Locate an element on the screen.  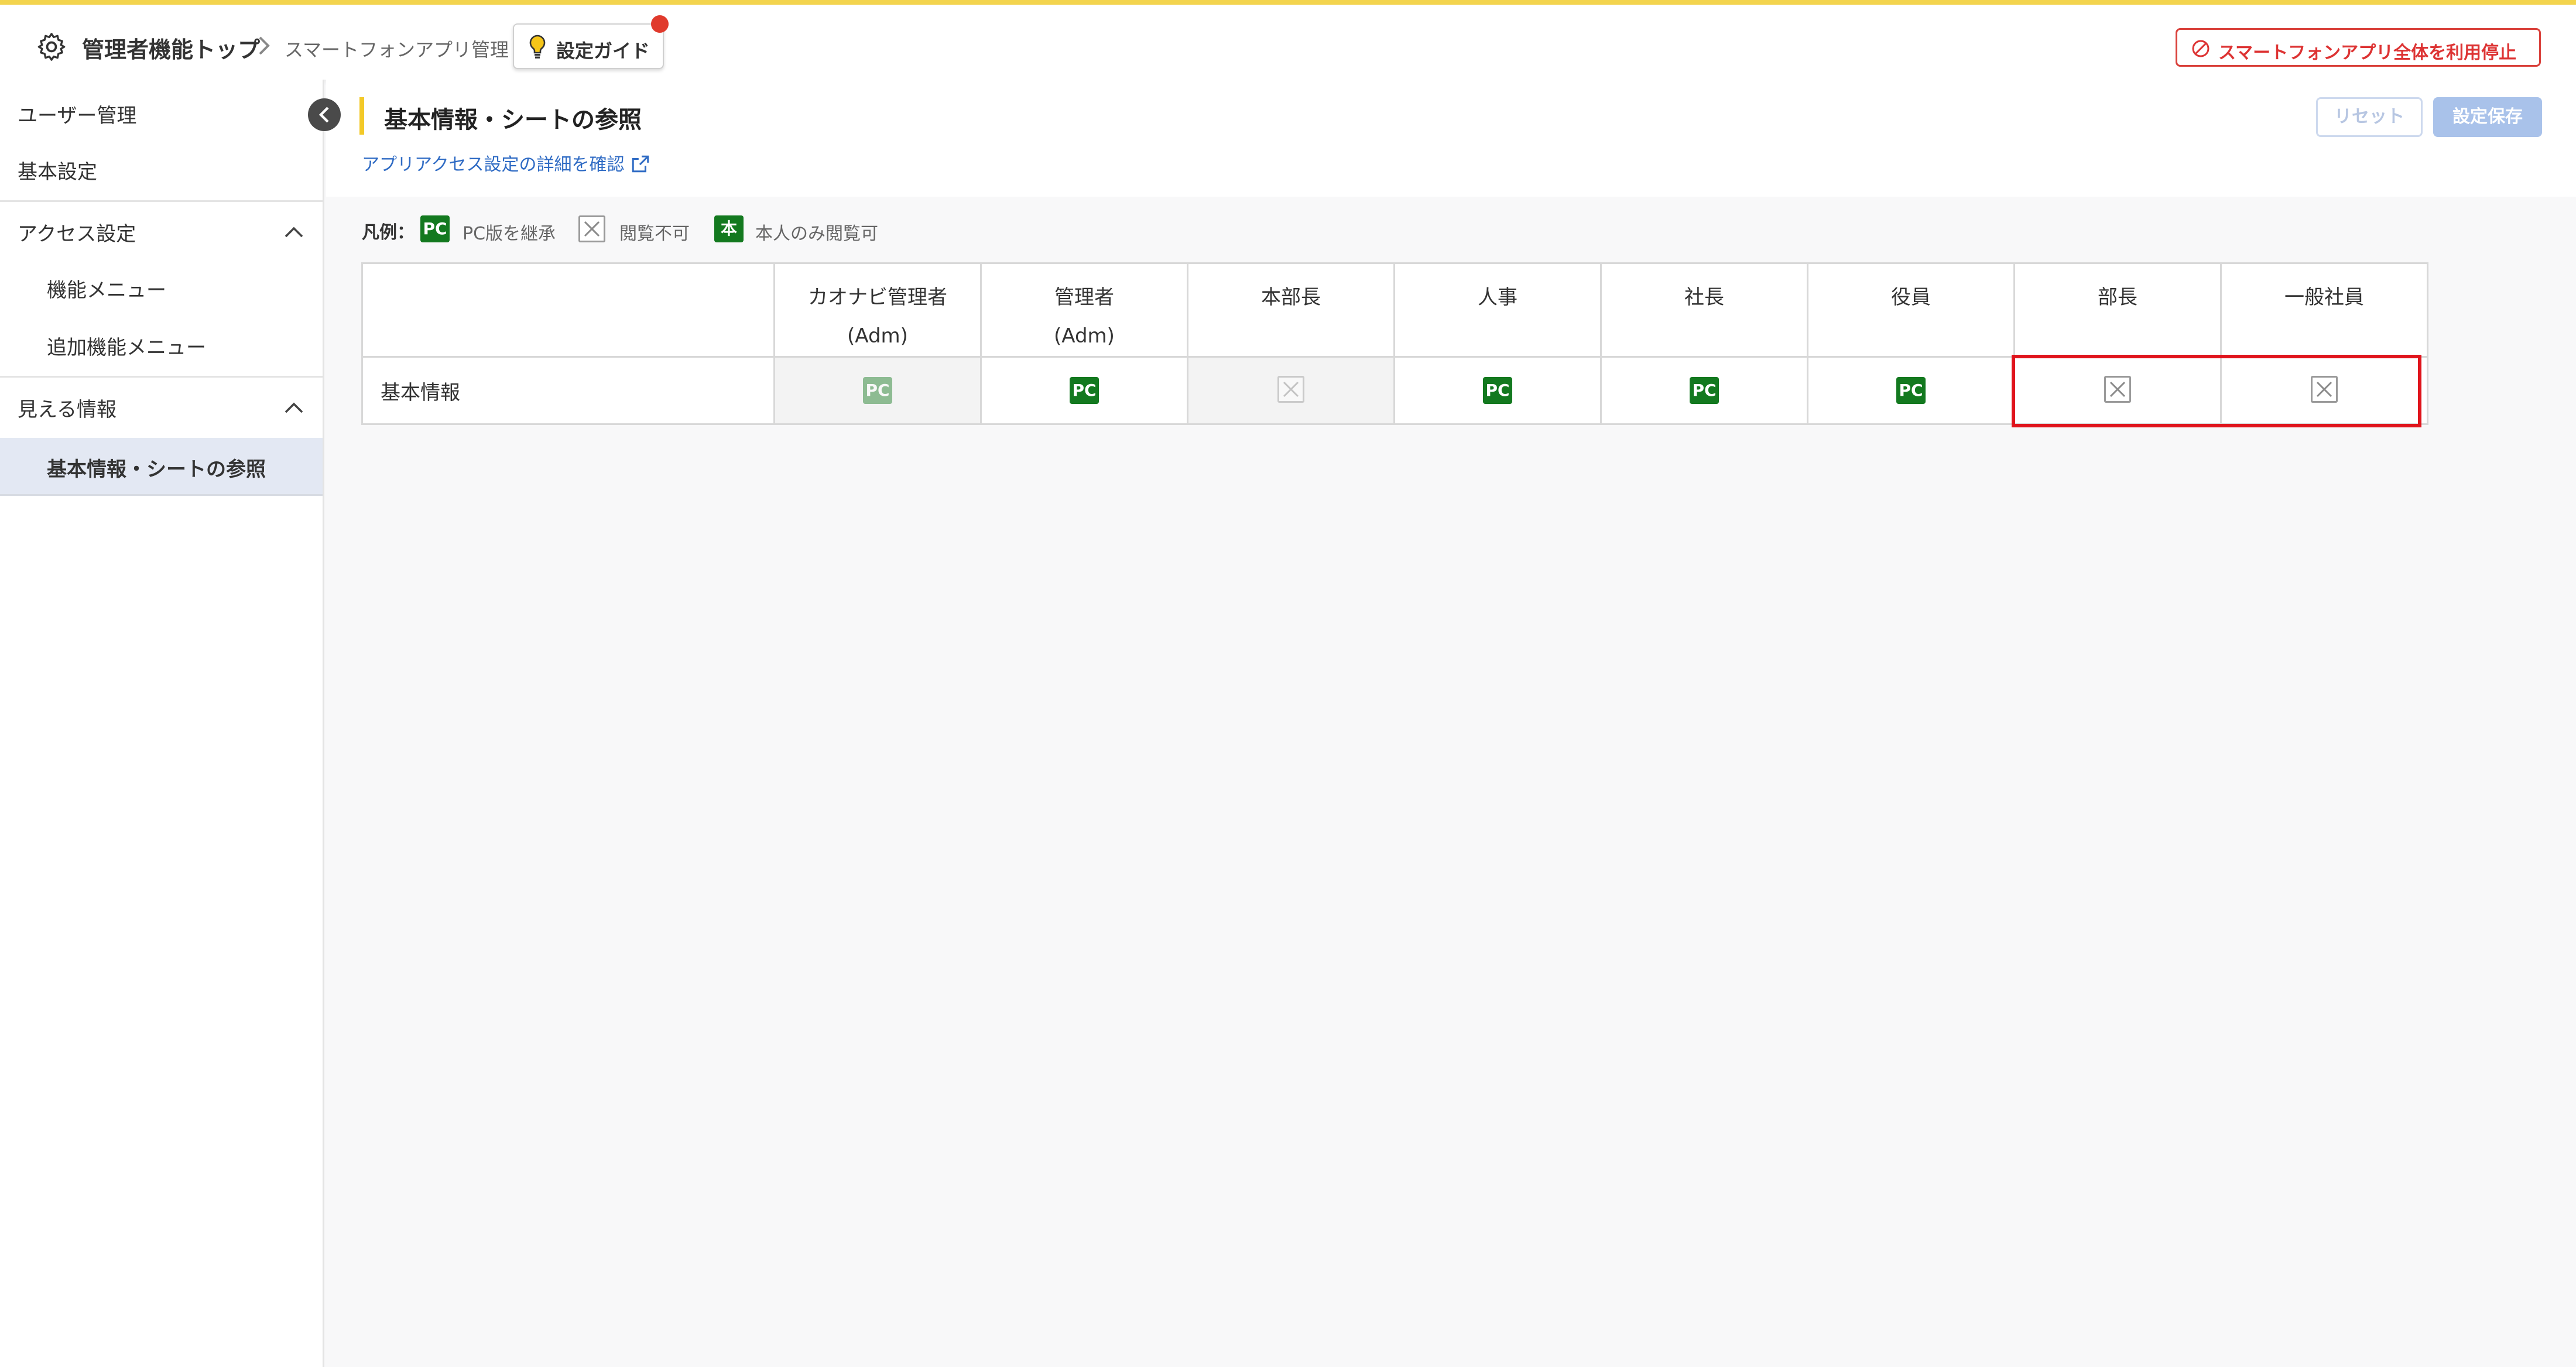
legend-deny-text: 閲覧不可 is located at coordinates (654, 234).